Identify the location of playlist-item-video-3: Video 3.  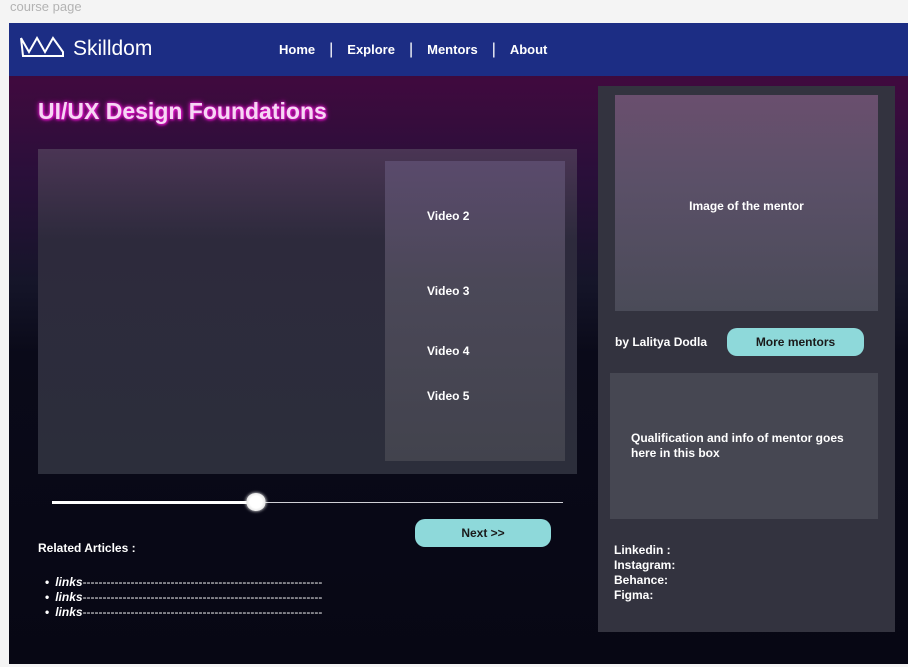
(448, 291).